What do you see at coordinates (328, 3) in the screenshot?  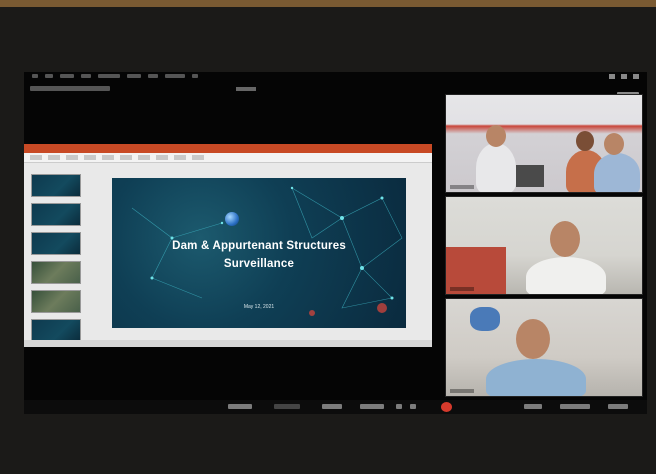 I see `top-strip` at bounding box center [328, 3].